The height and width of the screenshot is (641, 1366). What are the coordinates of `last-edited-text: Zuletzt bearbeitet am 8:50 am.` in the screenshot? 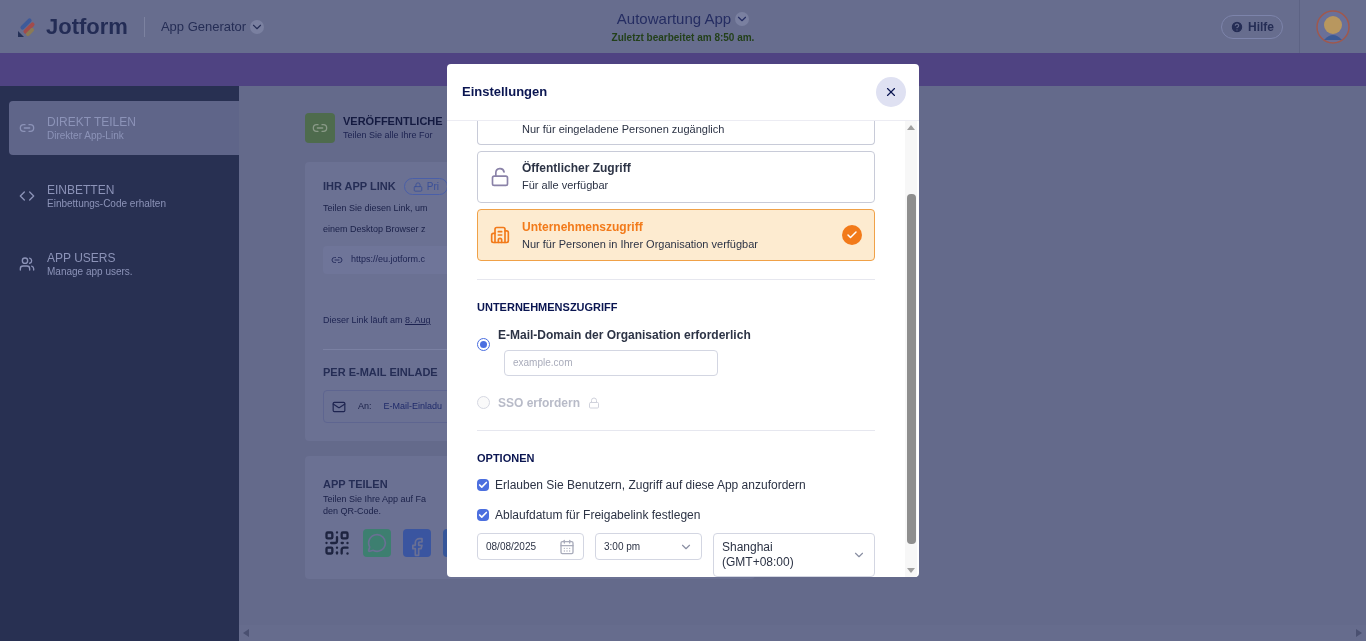 It's located at (683, 38).